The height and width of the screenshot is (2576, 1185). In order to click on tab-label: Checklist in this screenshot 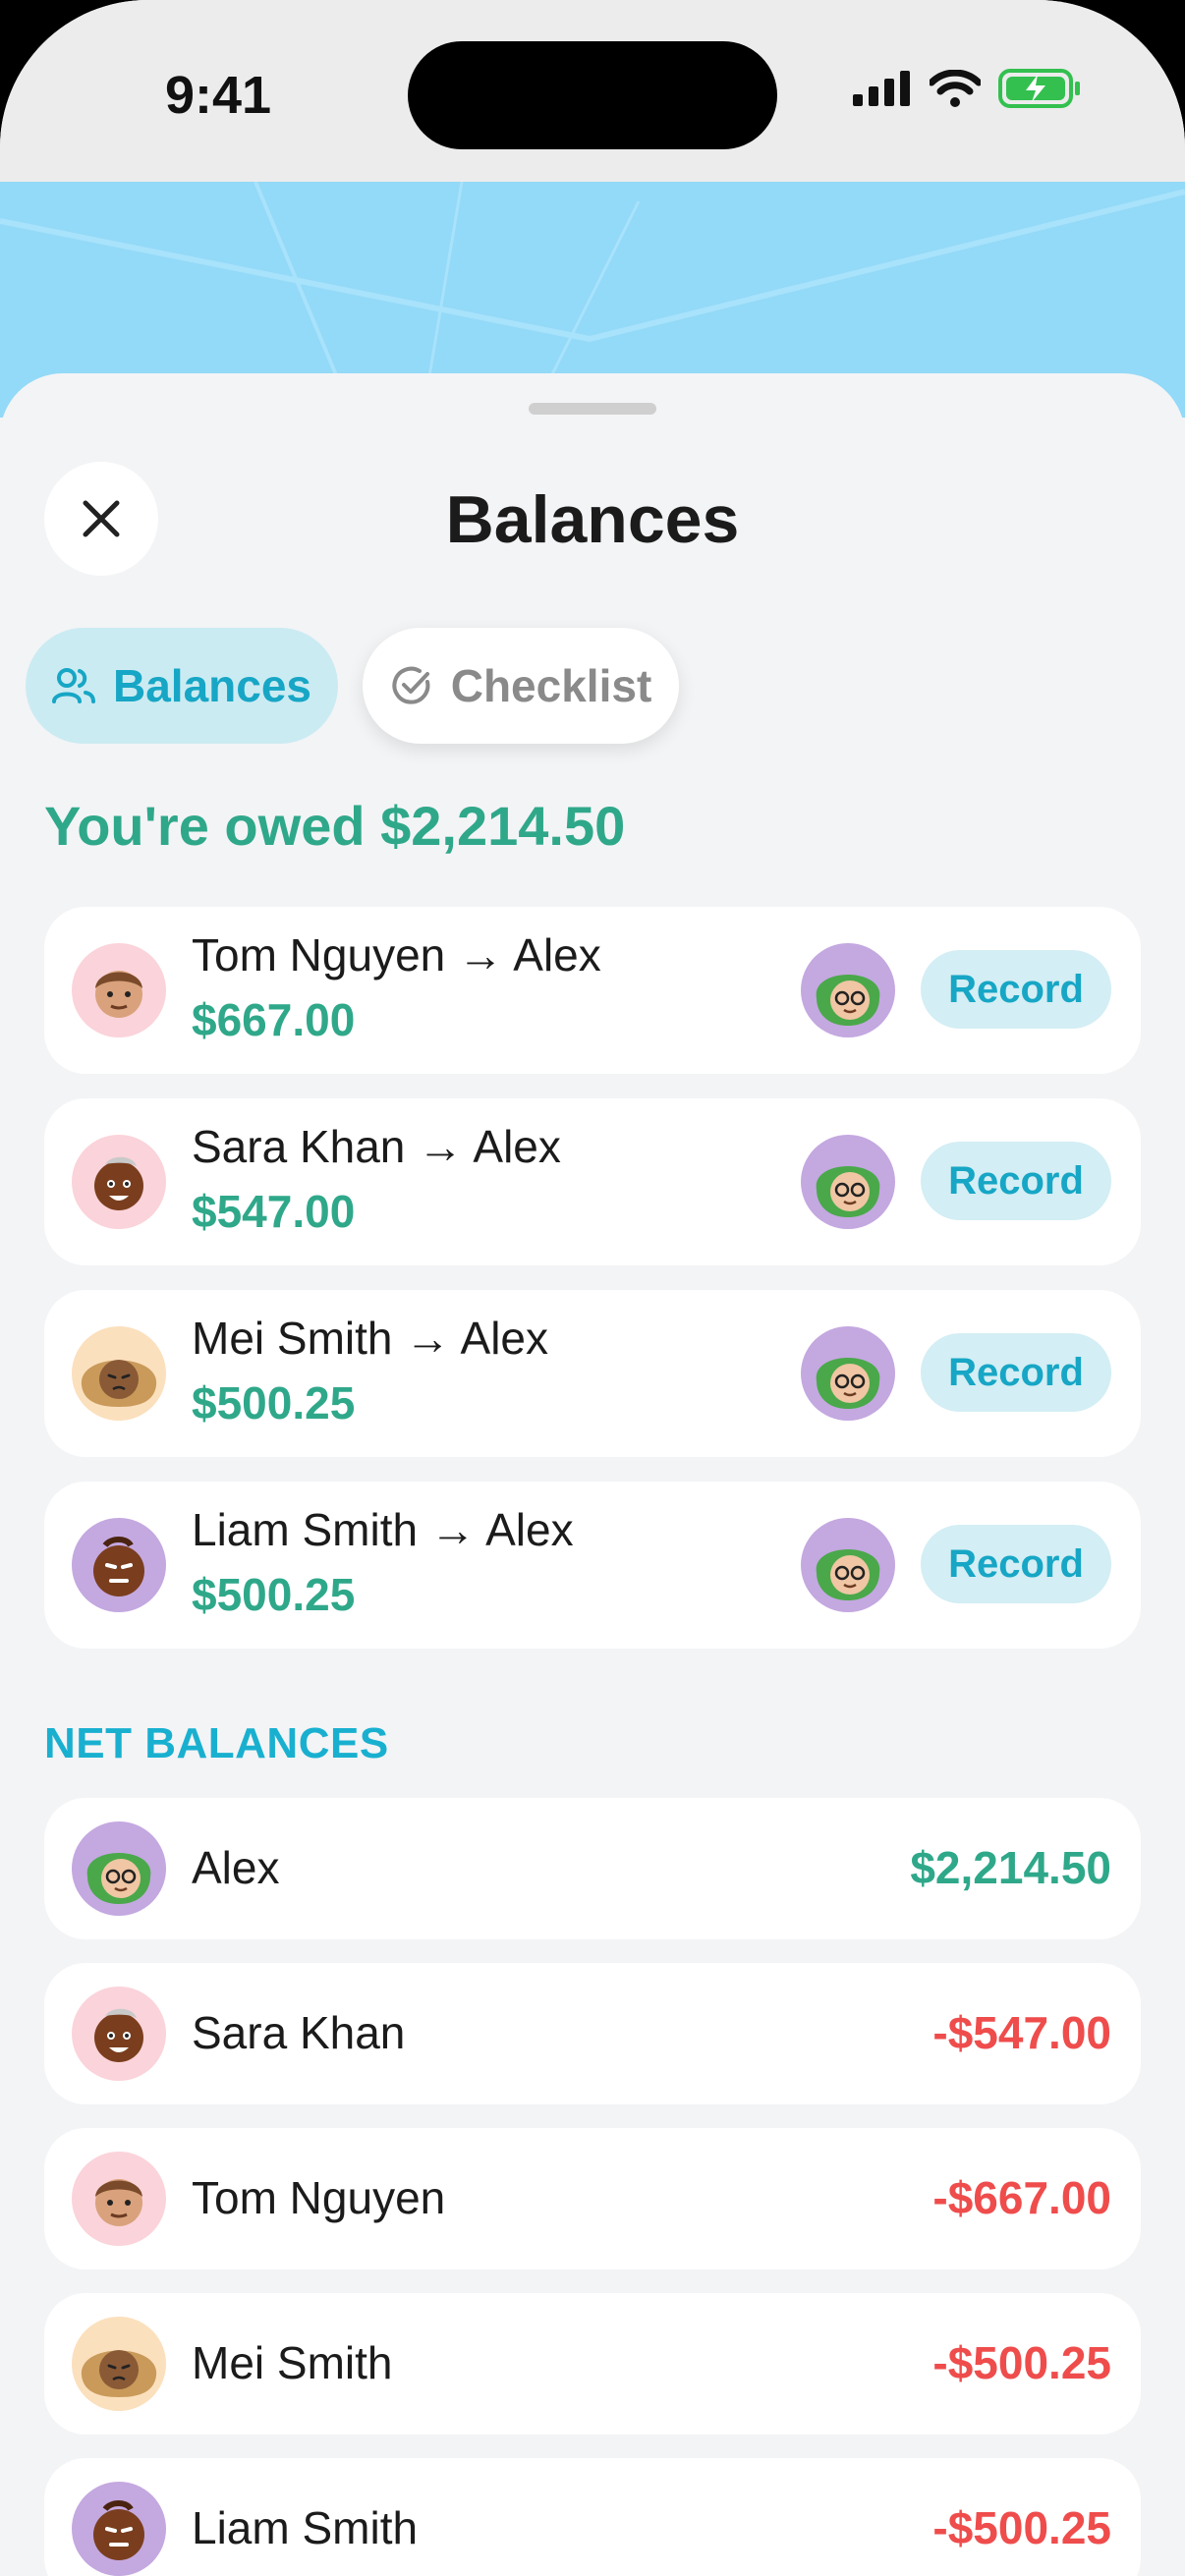, I will do `click(551, 685)`.